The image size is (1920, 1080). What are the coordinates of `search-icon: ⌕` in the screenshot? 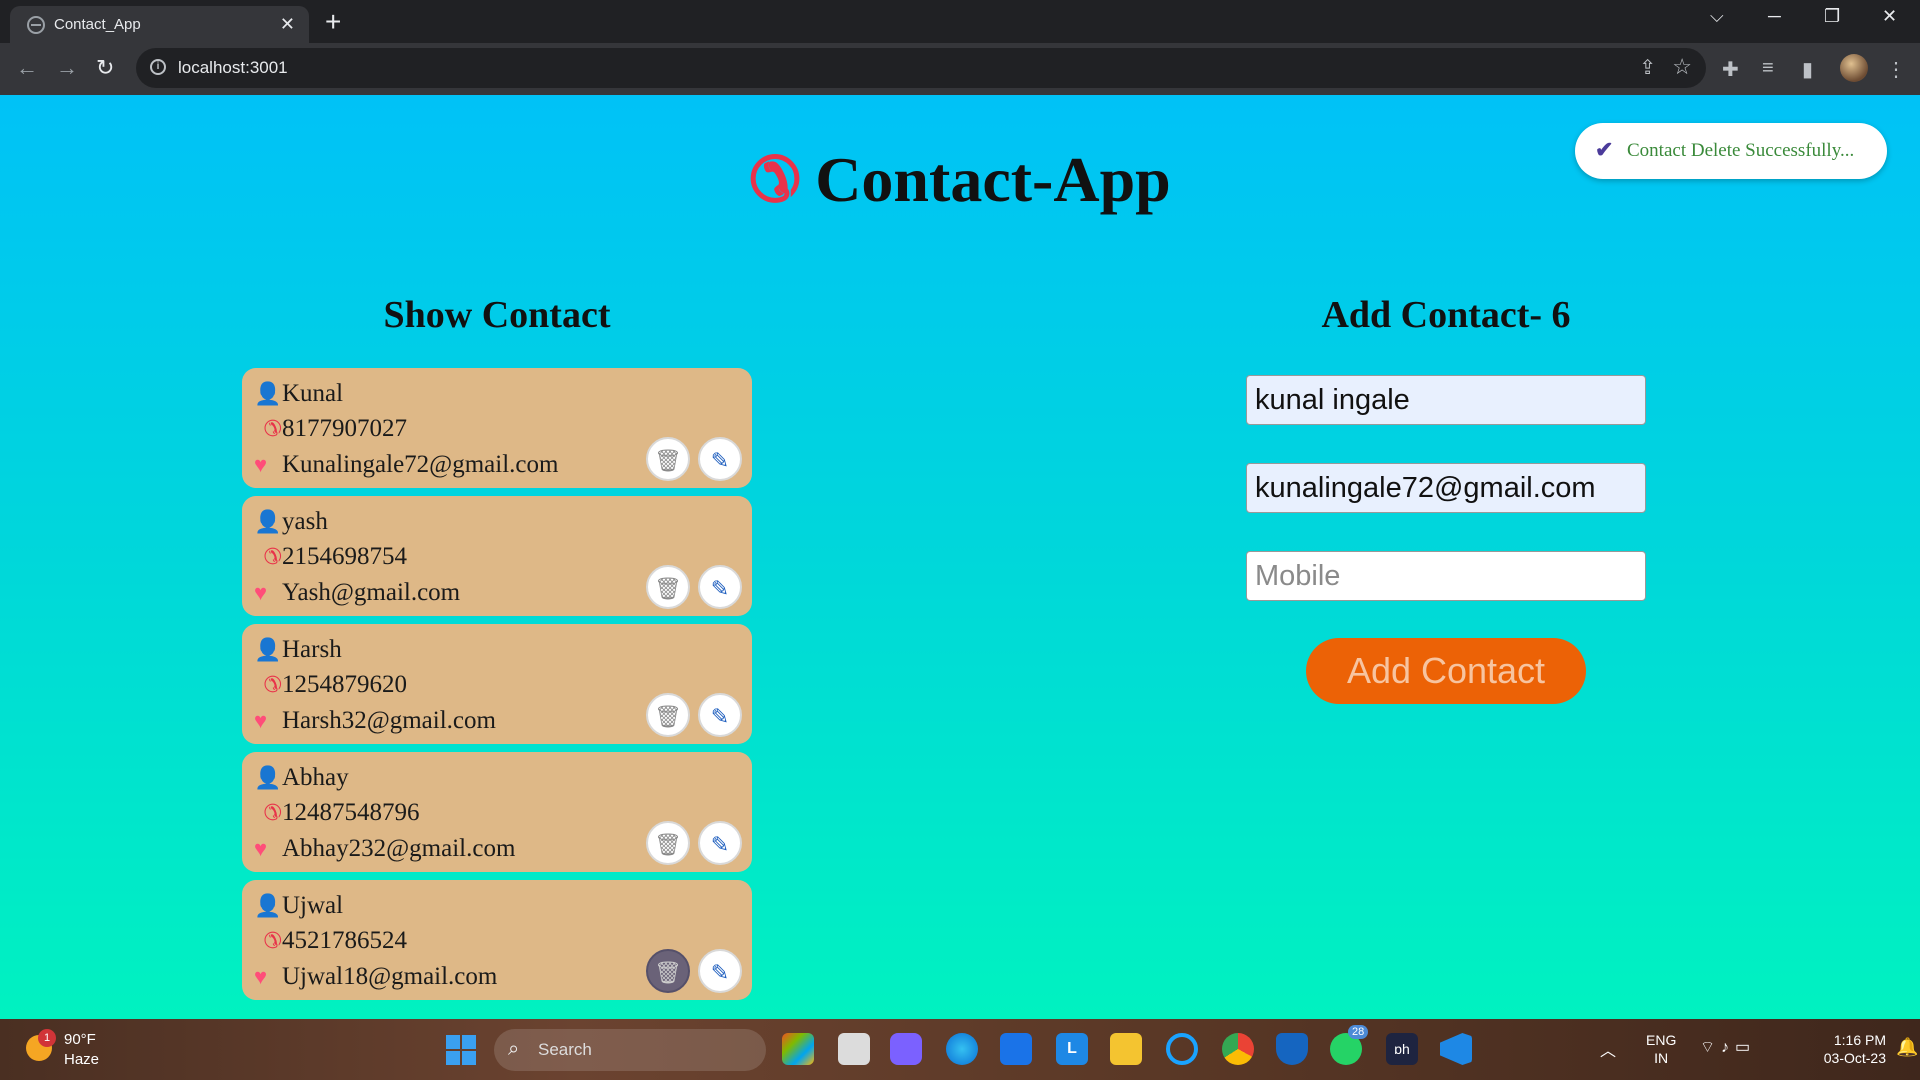 It's located at (514, 1049).